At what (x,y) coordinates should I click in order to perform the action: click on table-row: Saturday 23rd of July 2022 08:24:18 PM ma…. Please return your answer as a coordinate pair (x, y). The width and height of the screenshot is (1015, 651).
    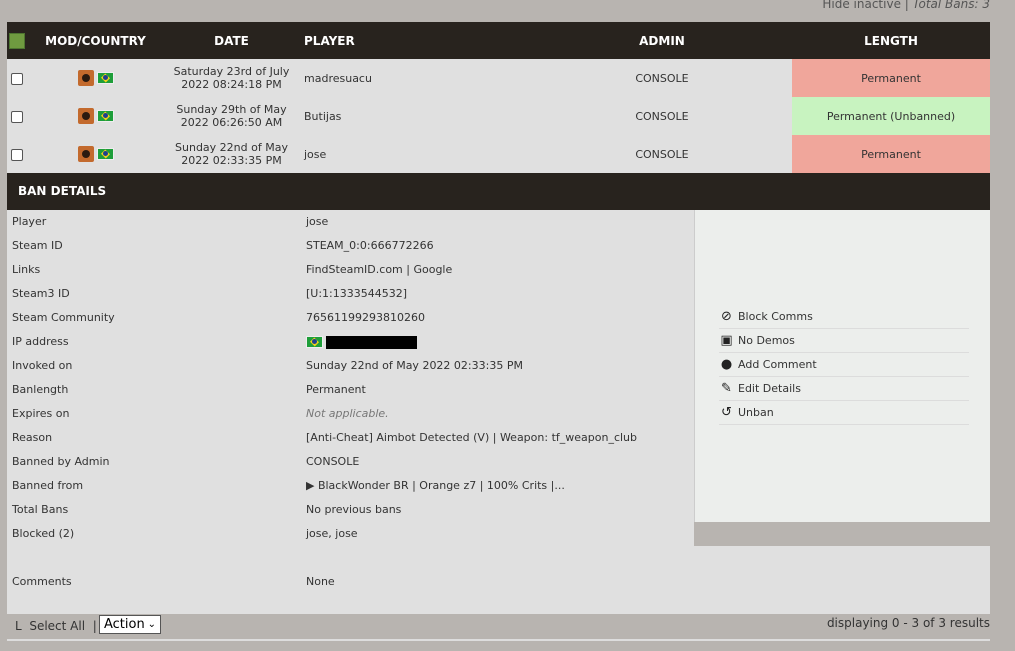
    Looking at the image, I should click on (498, 78).